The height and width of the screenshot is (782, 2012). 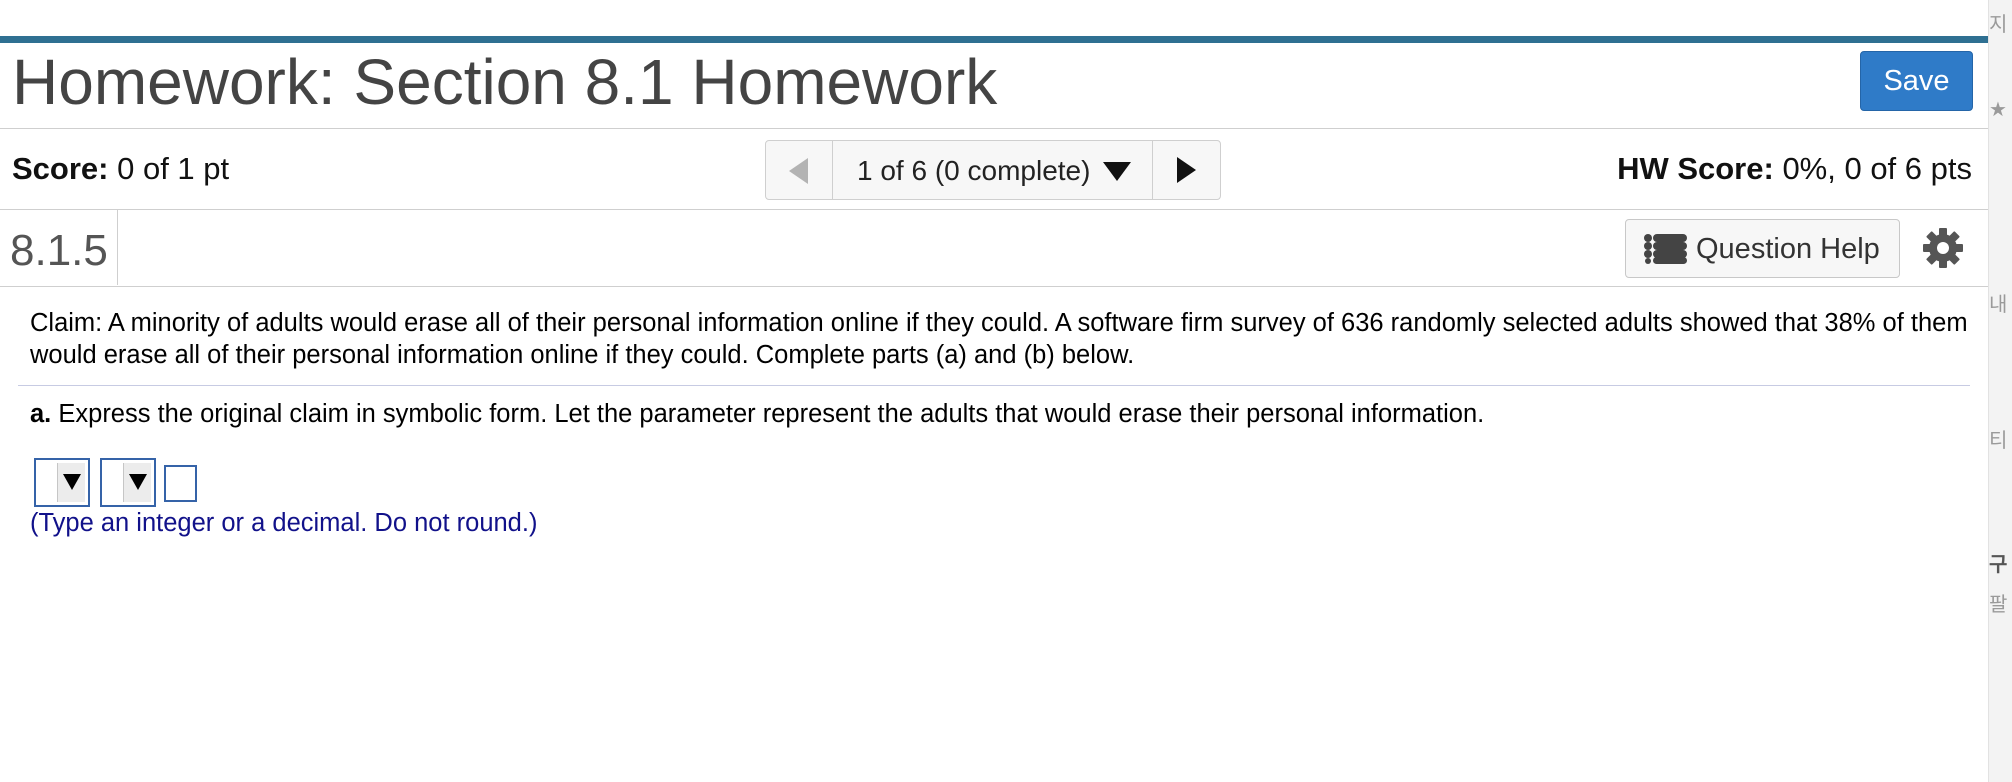 I want to click on previous-question-button, so click(x=799, y=170).